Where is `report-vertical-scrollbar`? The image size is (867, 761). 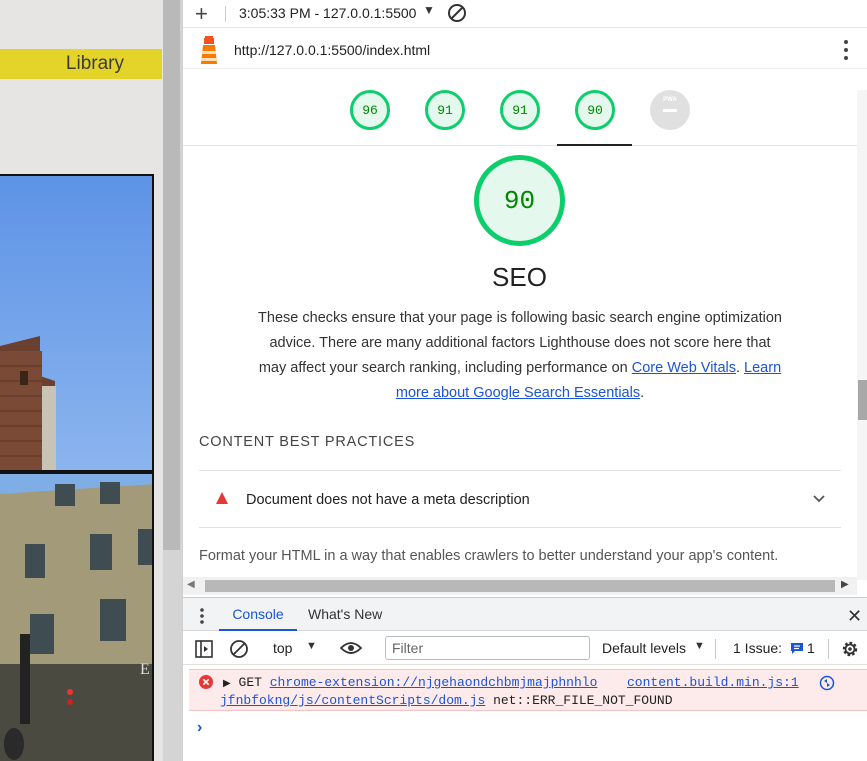 report-vertical-scrollbar is located at coordinates (862, 335).